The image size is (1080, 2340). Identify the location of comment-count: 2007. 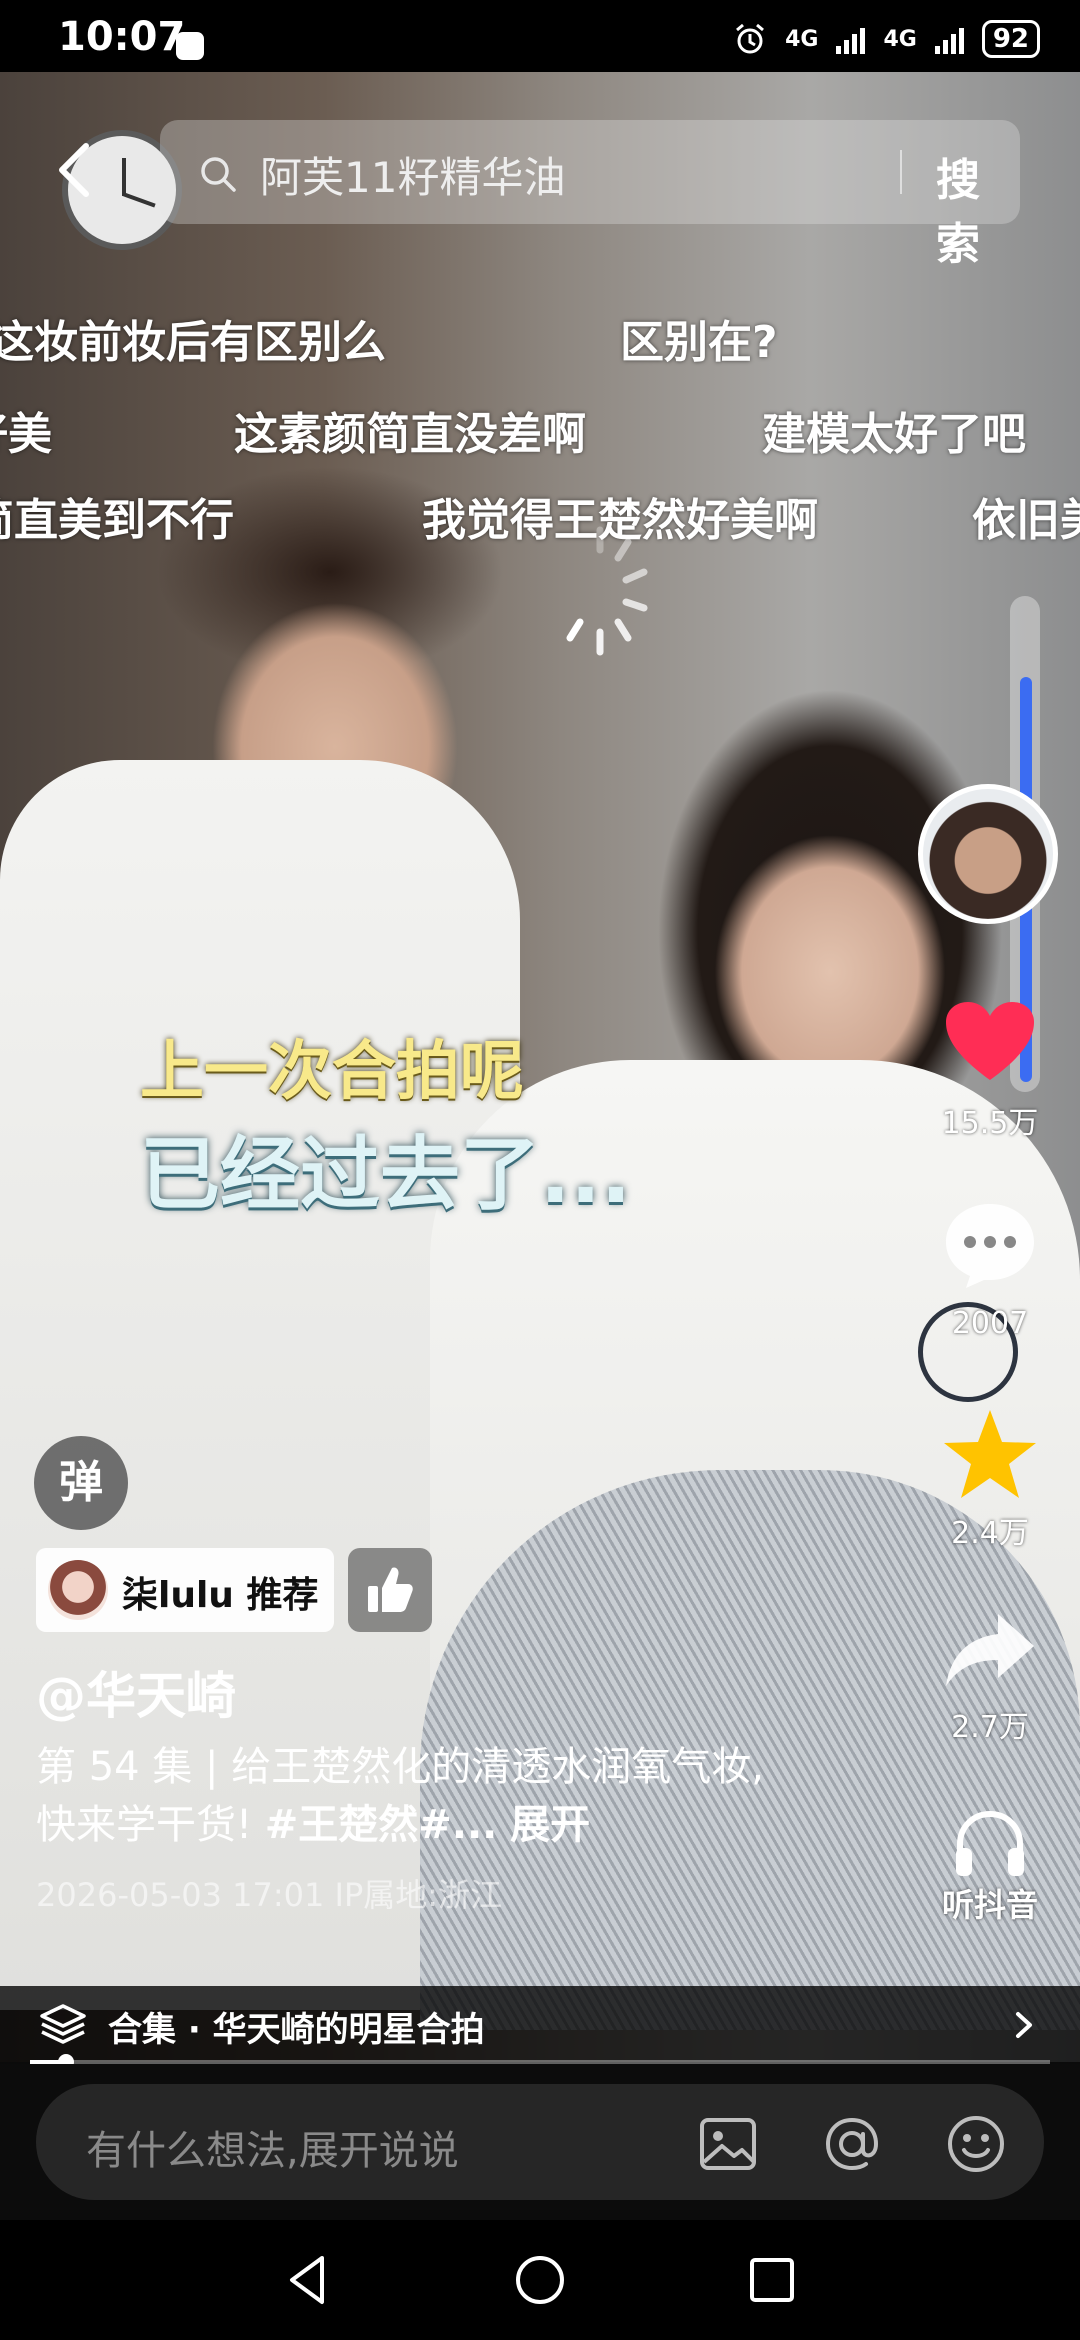
(990, 1323).